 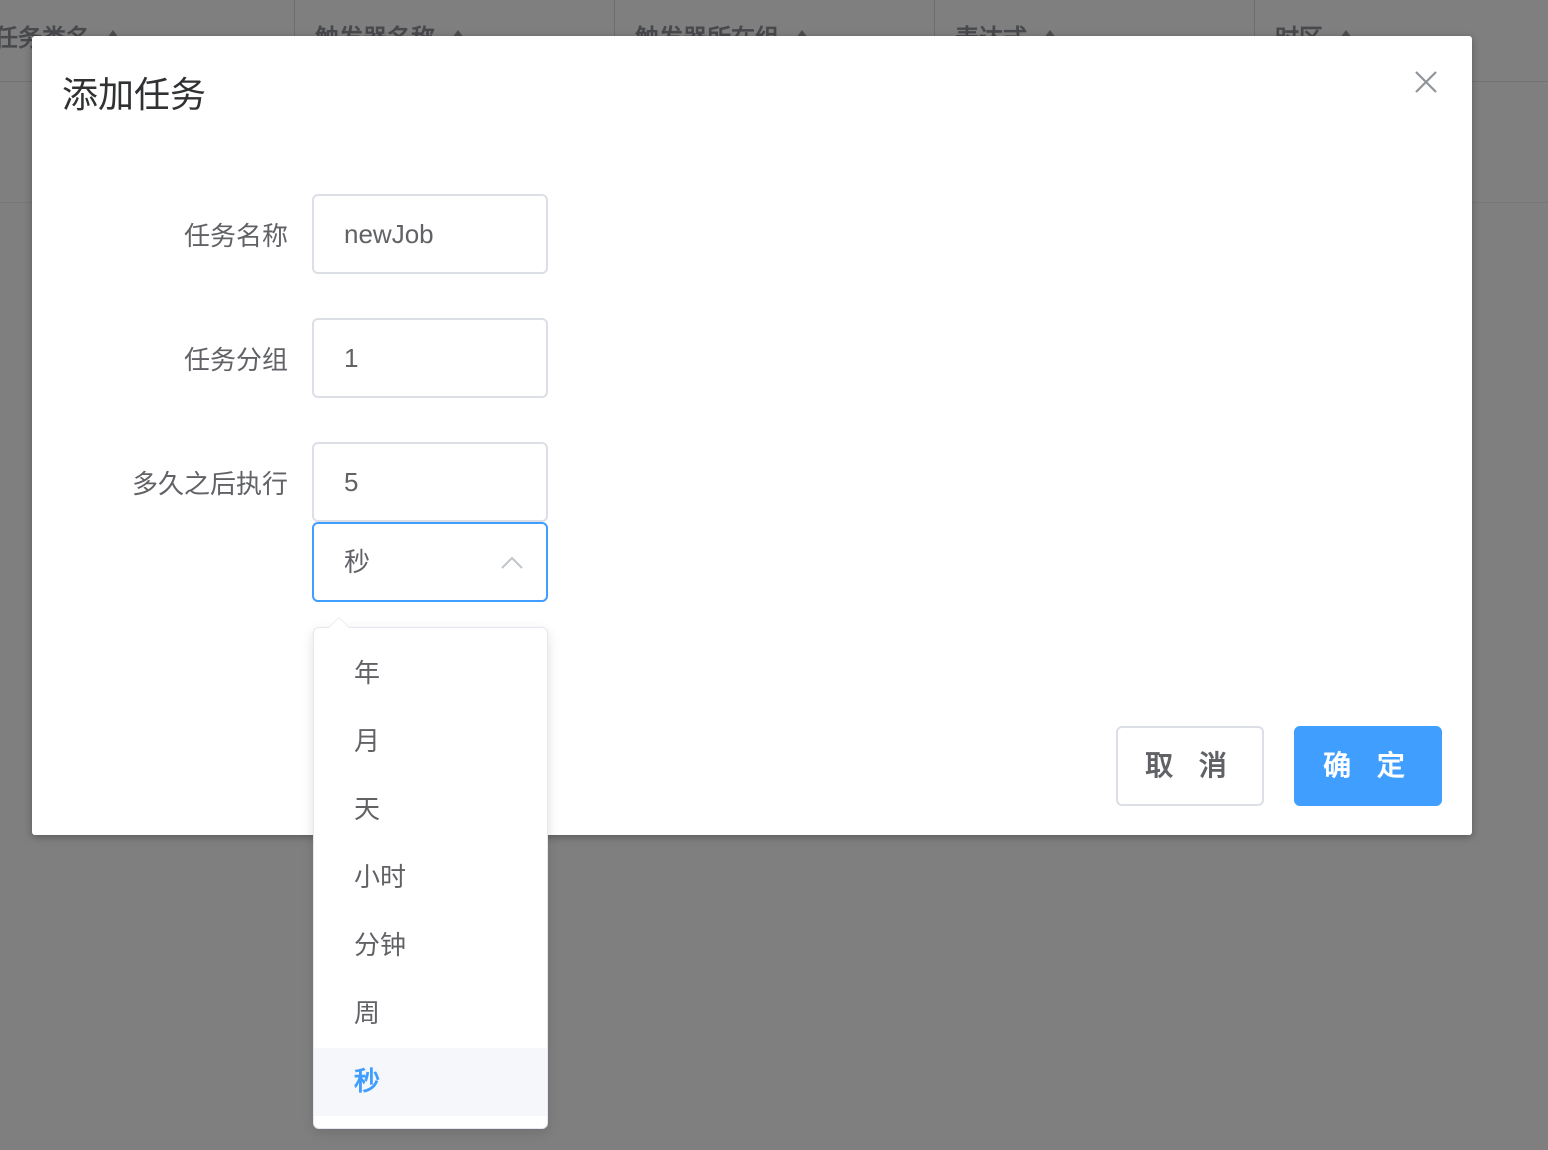 What do you see at coordinates (430, 1082) in the screenshot?
I see `dropdown-option-second: 秒` at bounding box center [430, 1082].